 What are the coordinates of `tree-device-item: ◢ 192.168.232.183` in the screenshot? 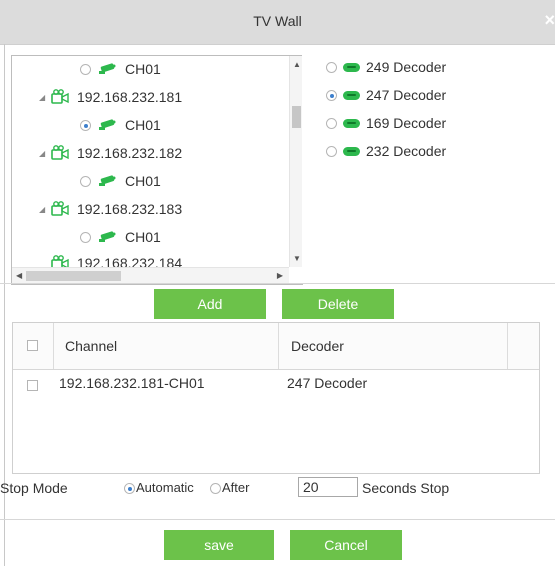 It's located at (110, 209).